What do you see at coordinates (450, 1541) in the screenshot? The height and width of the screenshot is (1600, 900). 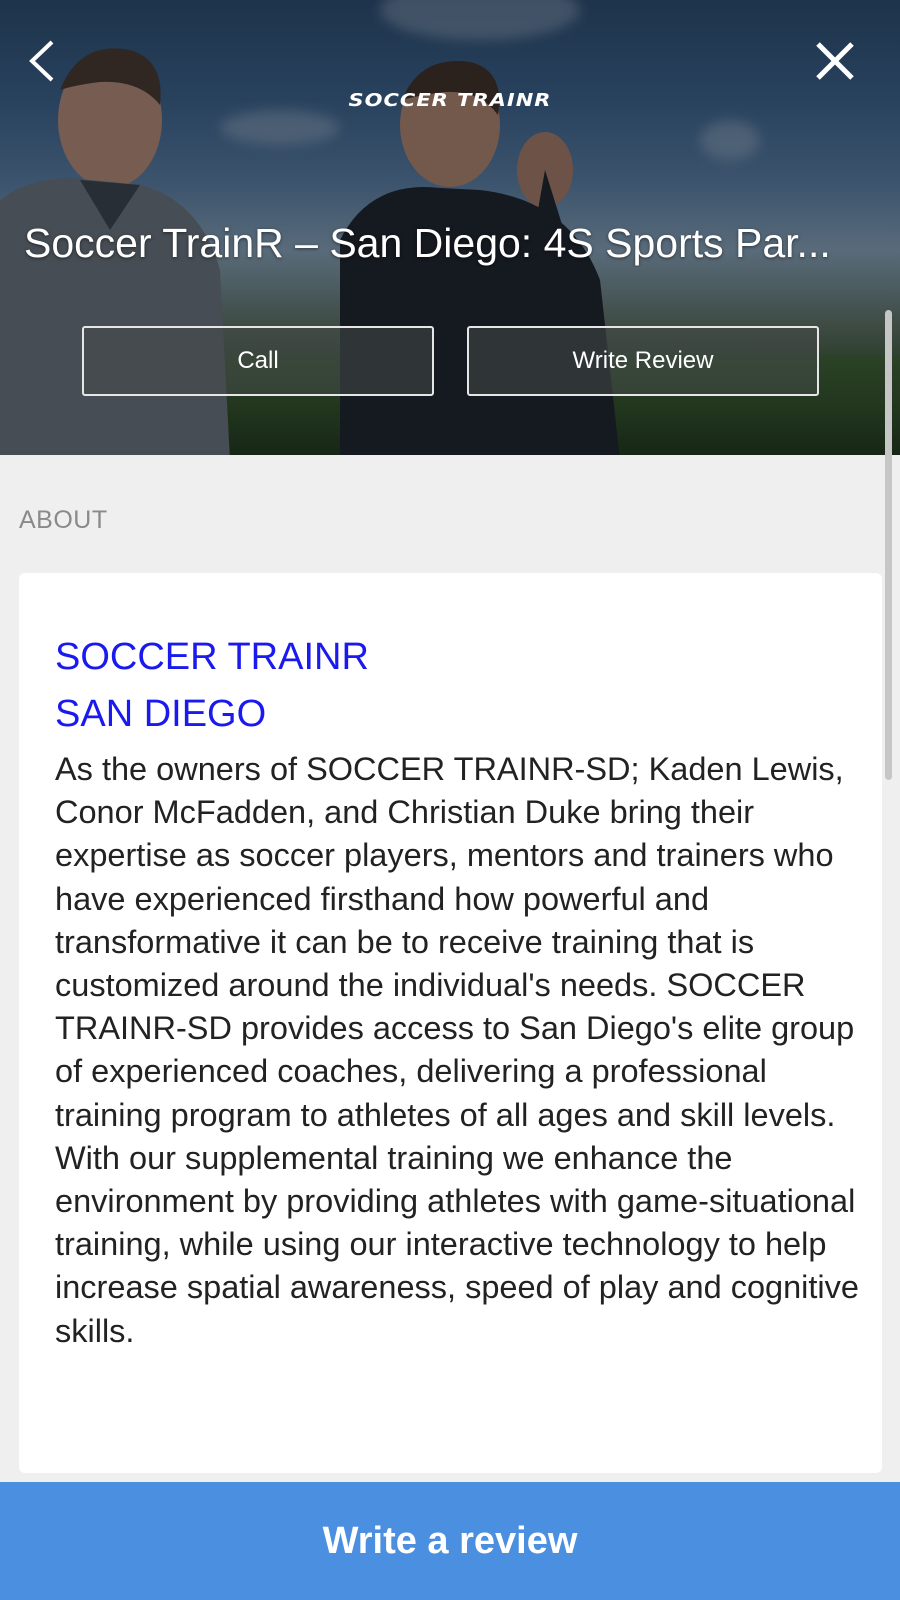 I see `write-a-review-button: Write a review` at bounding box center [450, 1541].